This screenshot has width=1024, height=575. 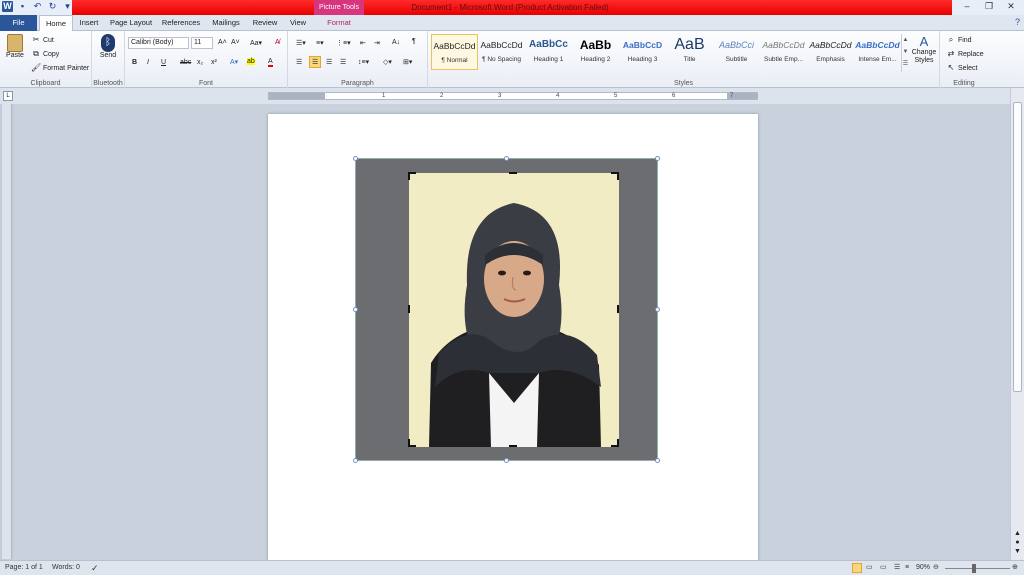 I want to click on paste-button: Paste, so click(x=15, y=46).